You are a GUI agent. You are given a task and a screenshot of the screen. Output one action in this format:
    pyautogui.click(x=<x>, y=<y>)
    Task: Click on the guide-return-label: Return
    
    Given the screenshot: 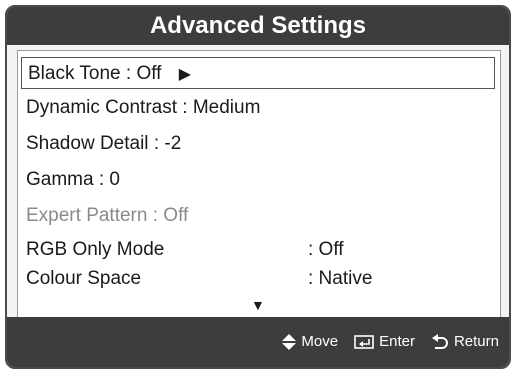 What is the action you would take?
    pyautogui.click(x=476, y=341)
    